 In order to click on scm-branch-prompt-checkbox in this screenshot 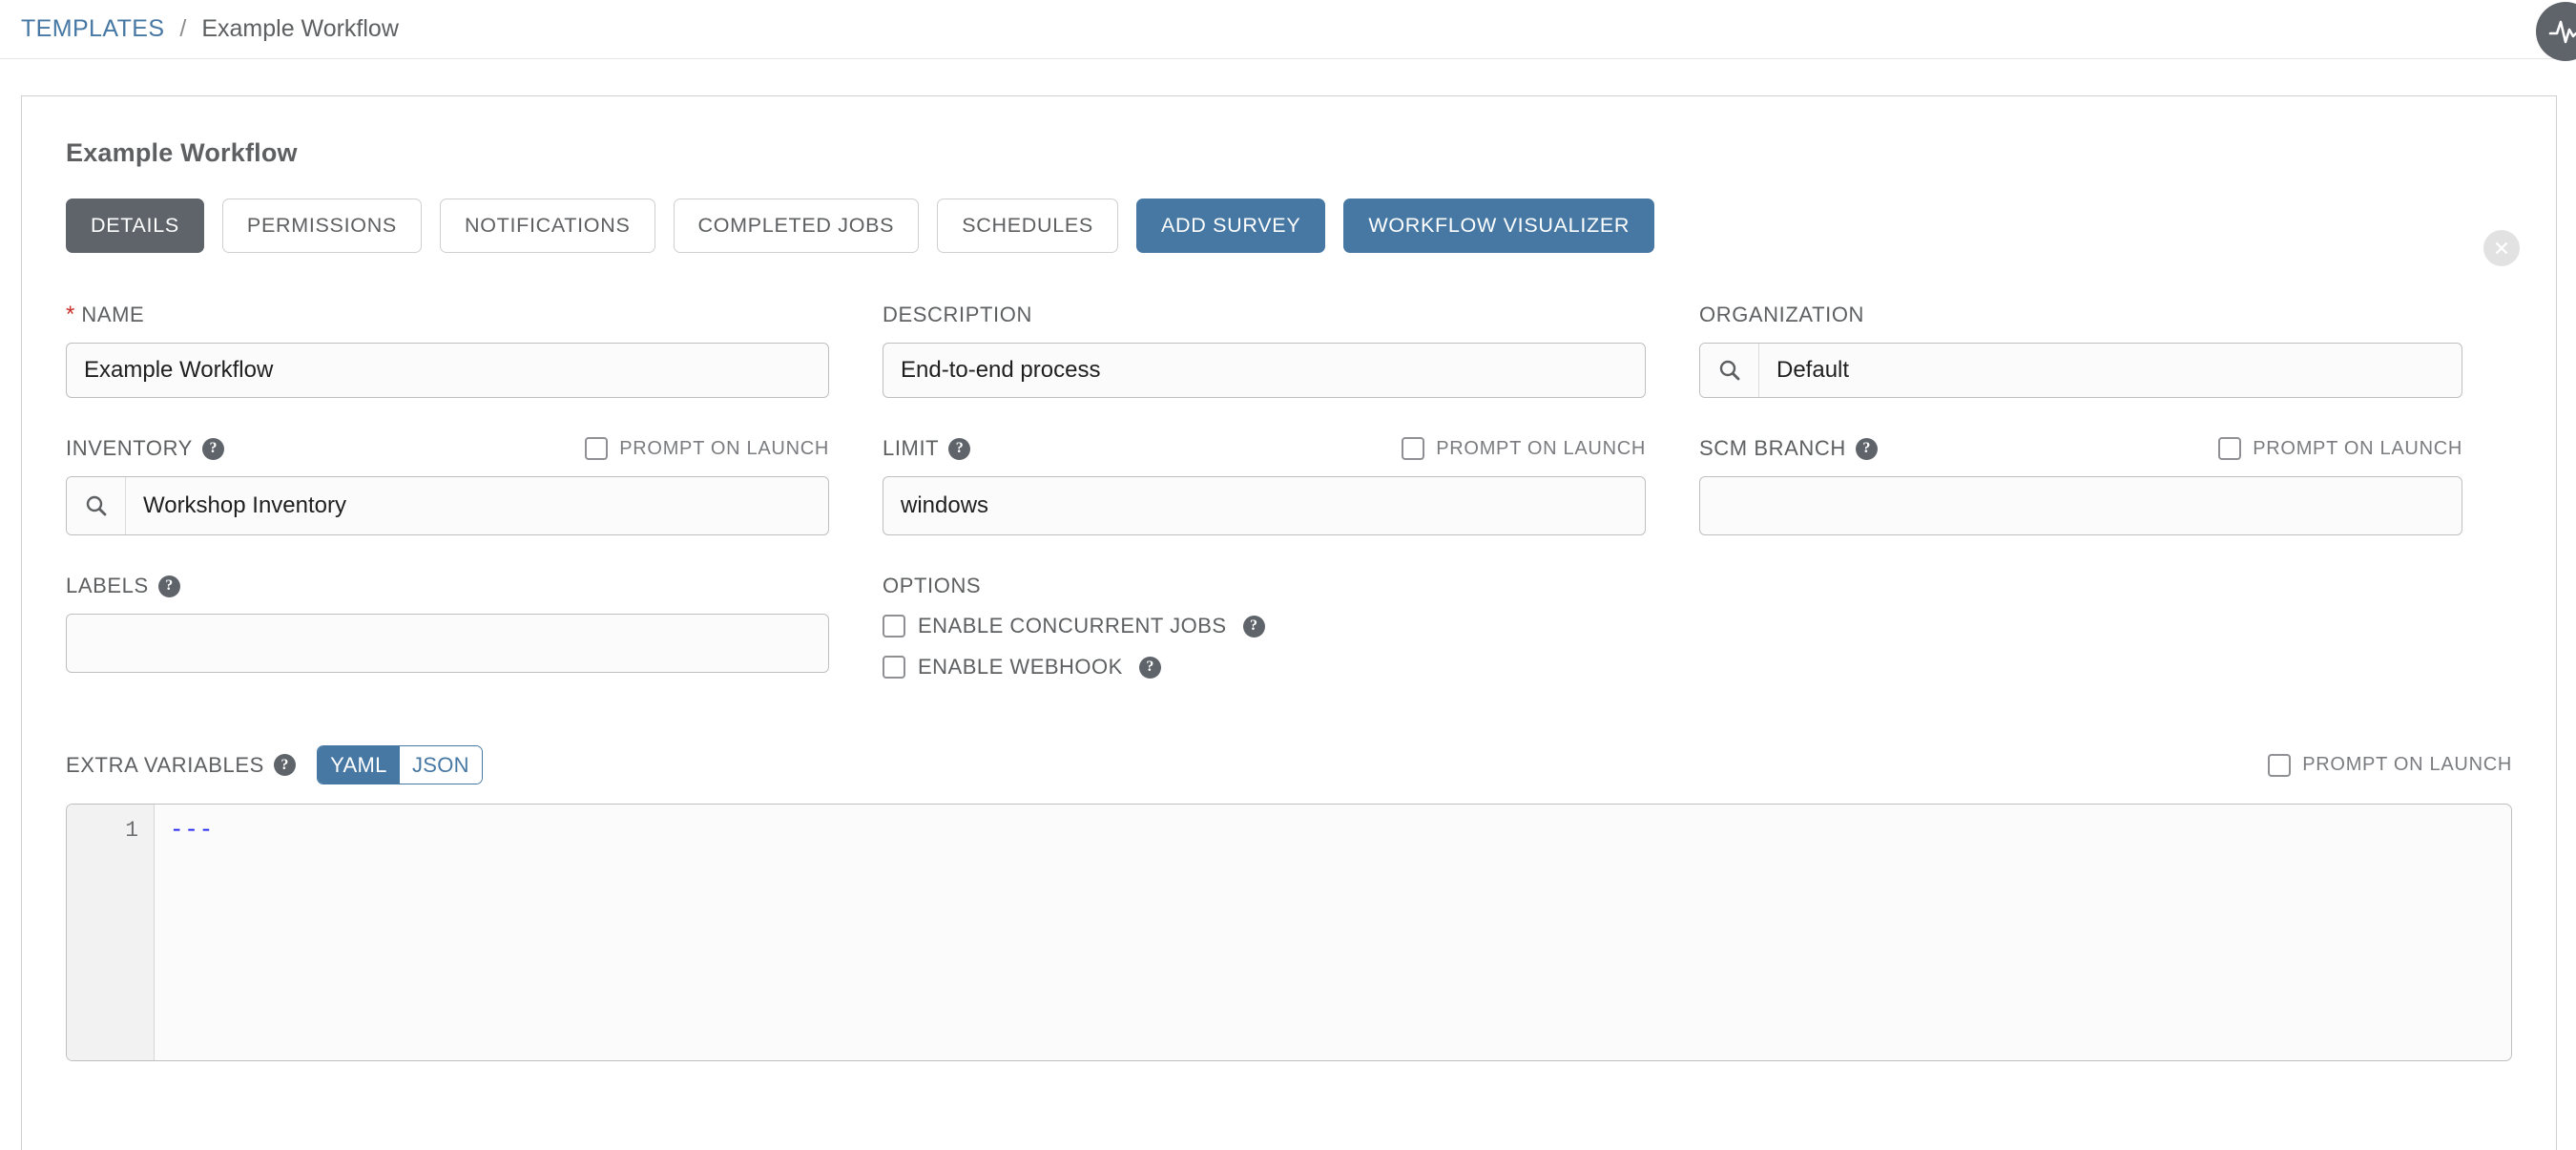, I will do `click(2230, 448)`.